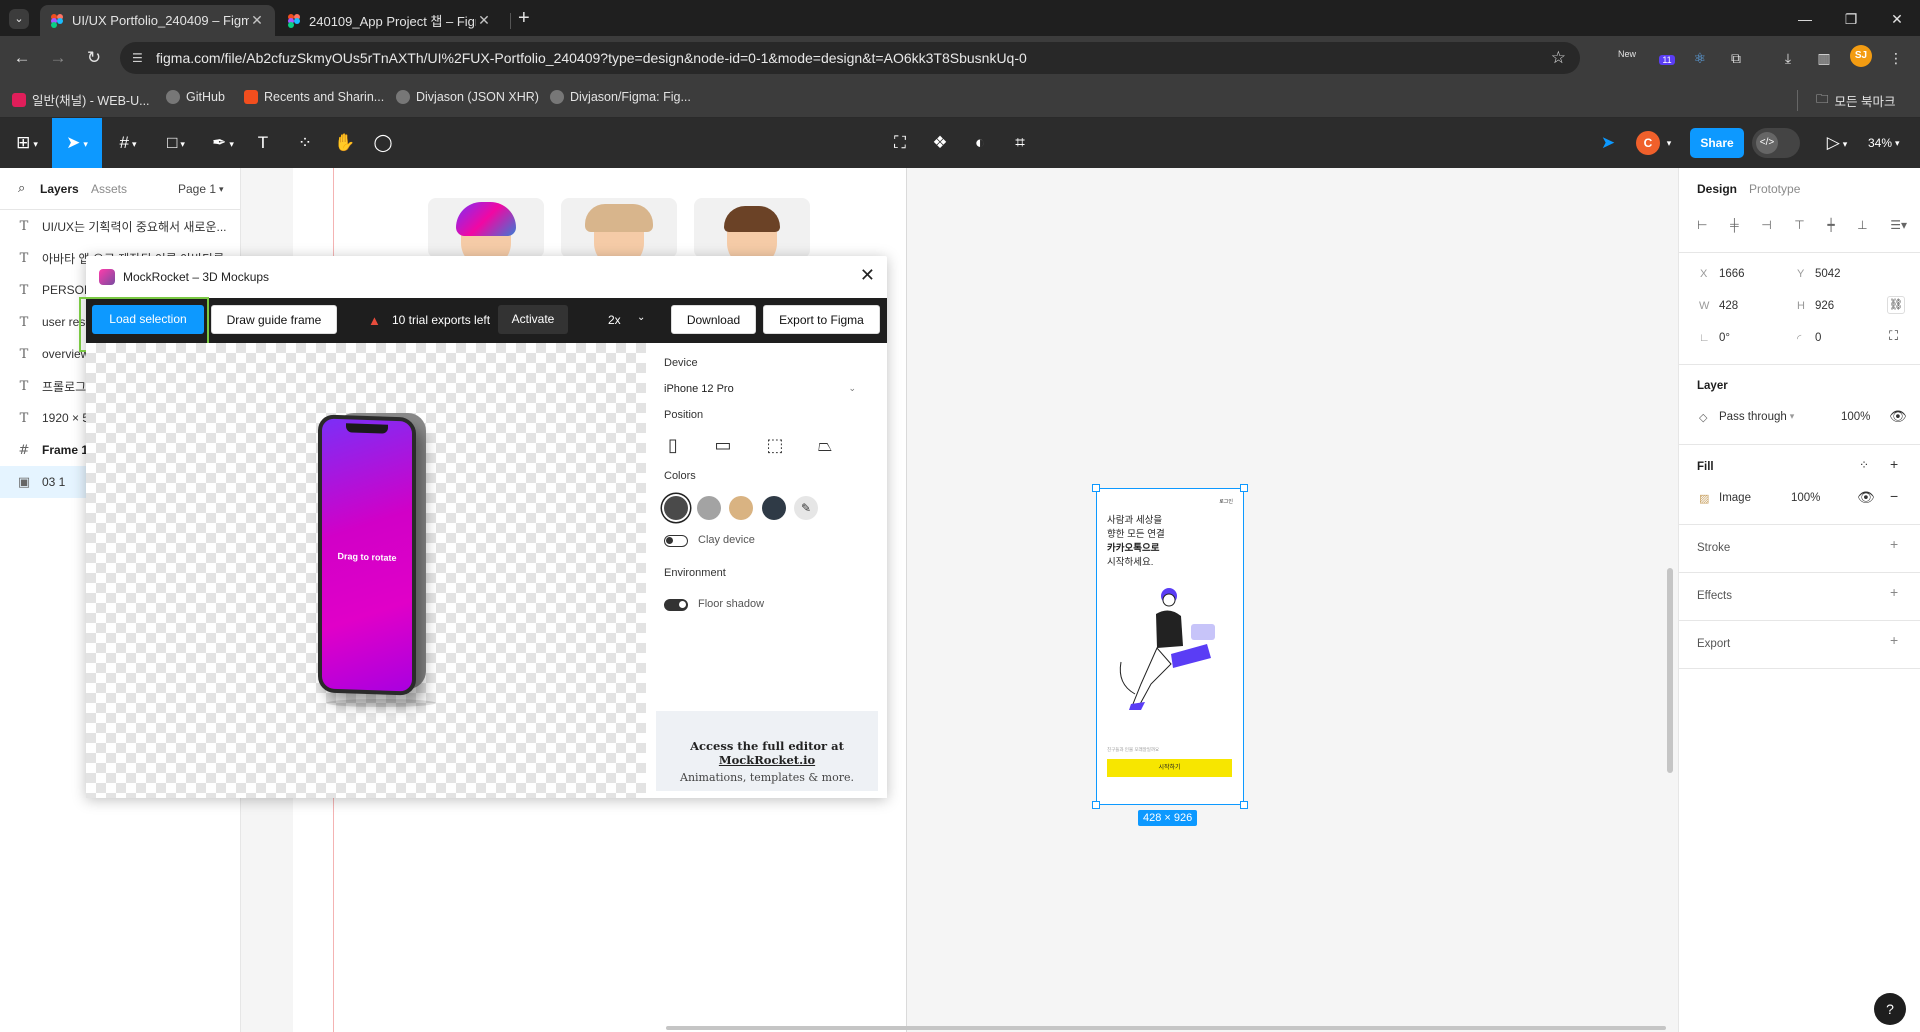 The image size is (1920, 1032). I want to click on present-icon: ▷ ▾, so click(1837, 143).